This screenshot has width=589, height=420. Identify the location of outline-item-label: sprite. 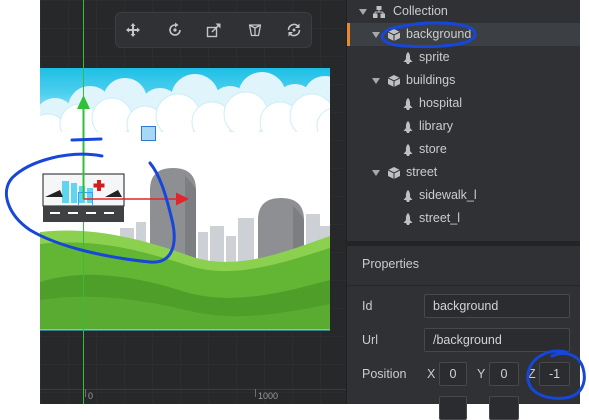
(434, 57).